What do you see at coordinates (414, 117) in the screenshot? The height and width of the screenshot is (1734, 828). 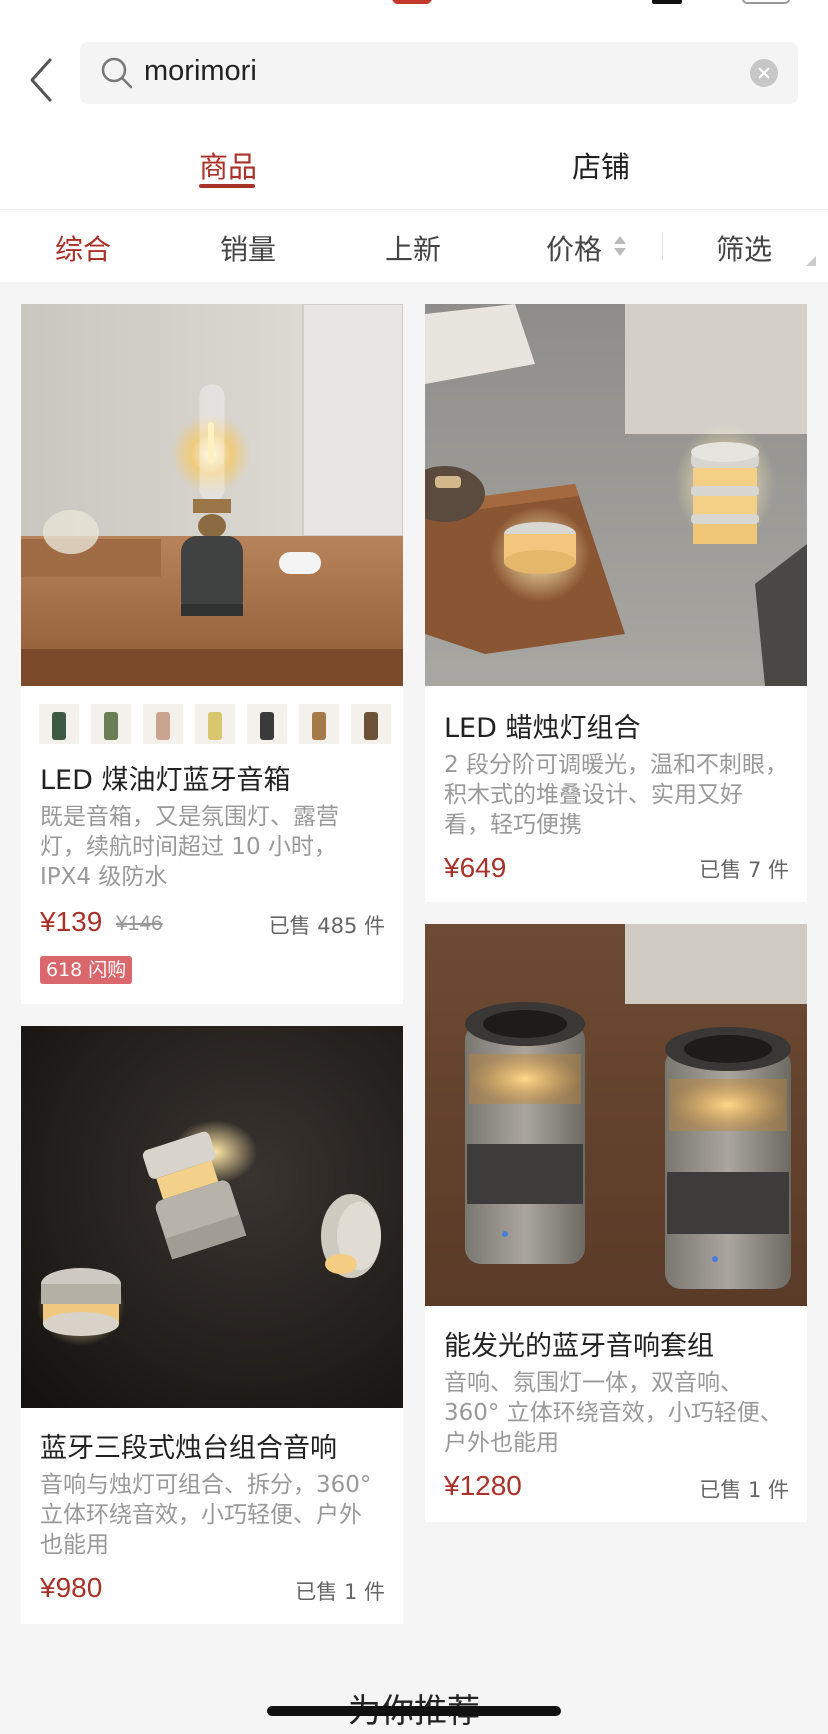 I see `header: morimori 商品 店铺` at bounding box center [414, 117].